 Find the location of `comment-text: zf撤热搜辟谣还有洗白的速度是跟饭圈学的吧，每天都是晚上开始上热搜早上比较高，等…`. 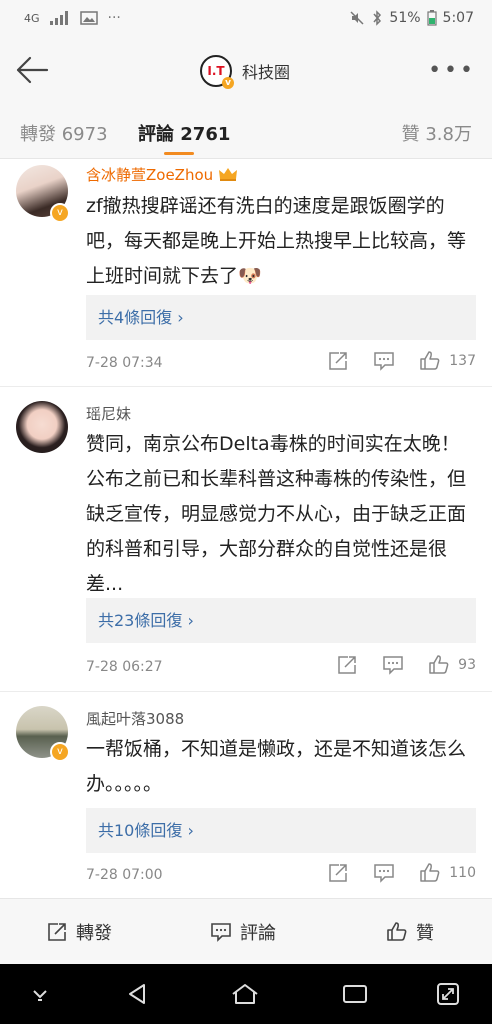

comment-text: zf撤热搜辟谣还有洗白的速度是跟饭圈学的吧，每天都是晚上开始上热搜早上比较高，等… is located at coordinates (276, 241).